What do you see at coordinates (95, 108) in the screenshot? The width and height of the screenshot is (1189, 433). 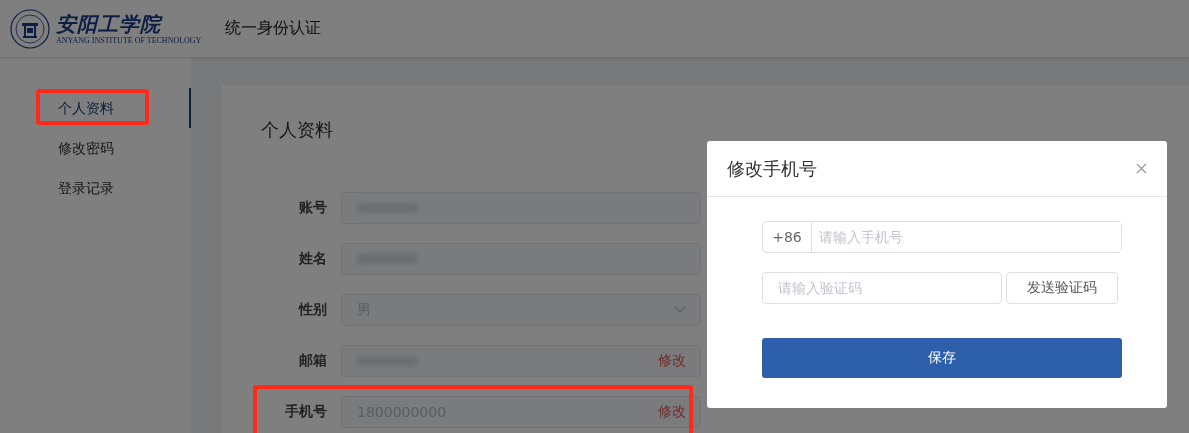 I see `sidebar-item: 个人资料` at bounding box center [95, 108].